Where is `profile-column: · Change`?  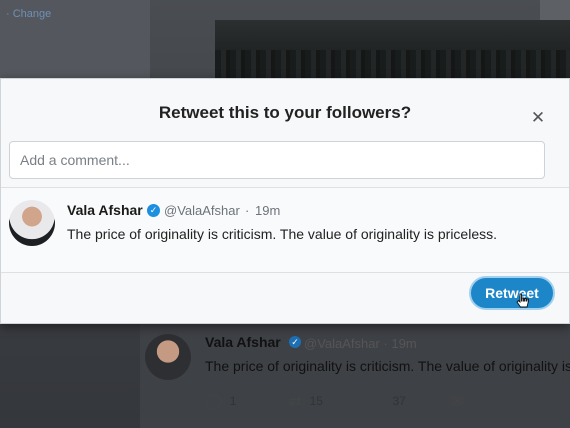
profile-column: · Change is located at coordinates (75, 40).